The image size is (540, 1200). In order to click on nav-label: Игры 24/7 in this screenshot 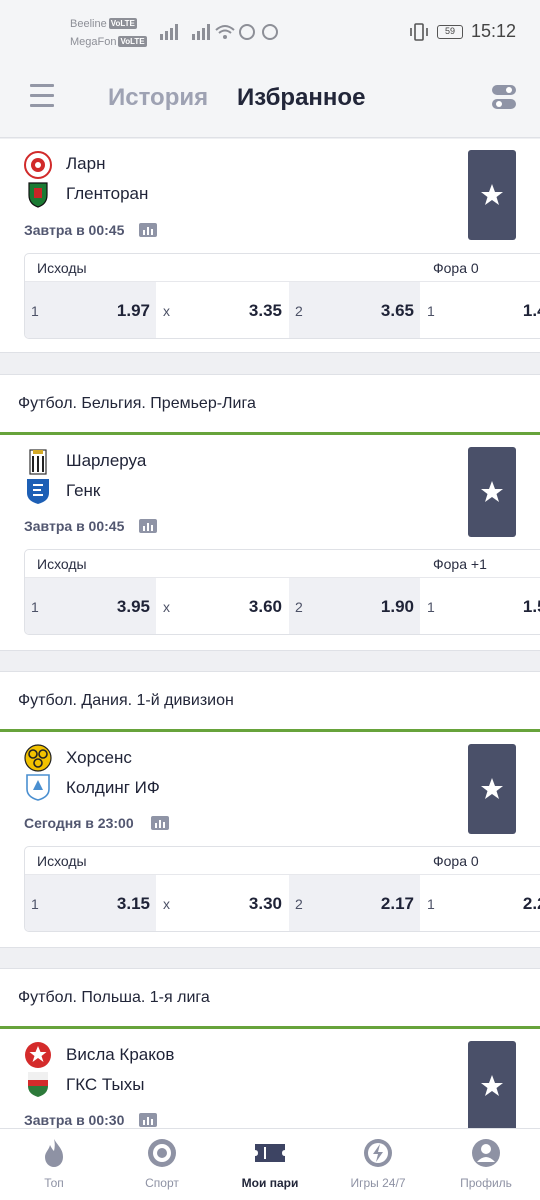, I will do `click(378, 1183)`.